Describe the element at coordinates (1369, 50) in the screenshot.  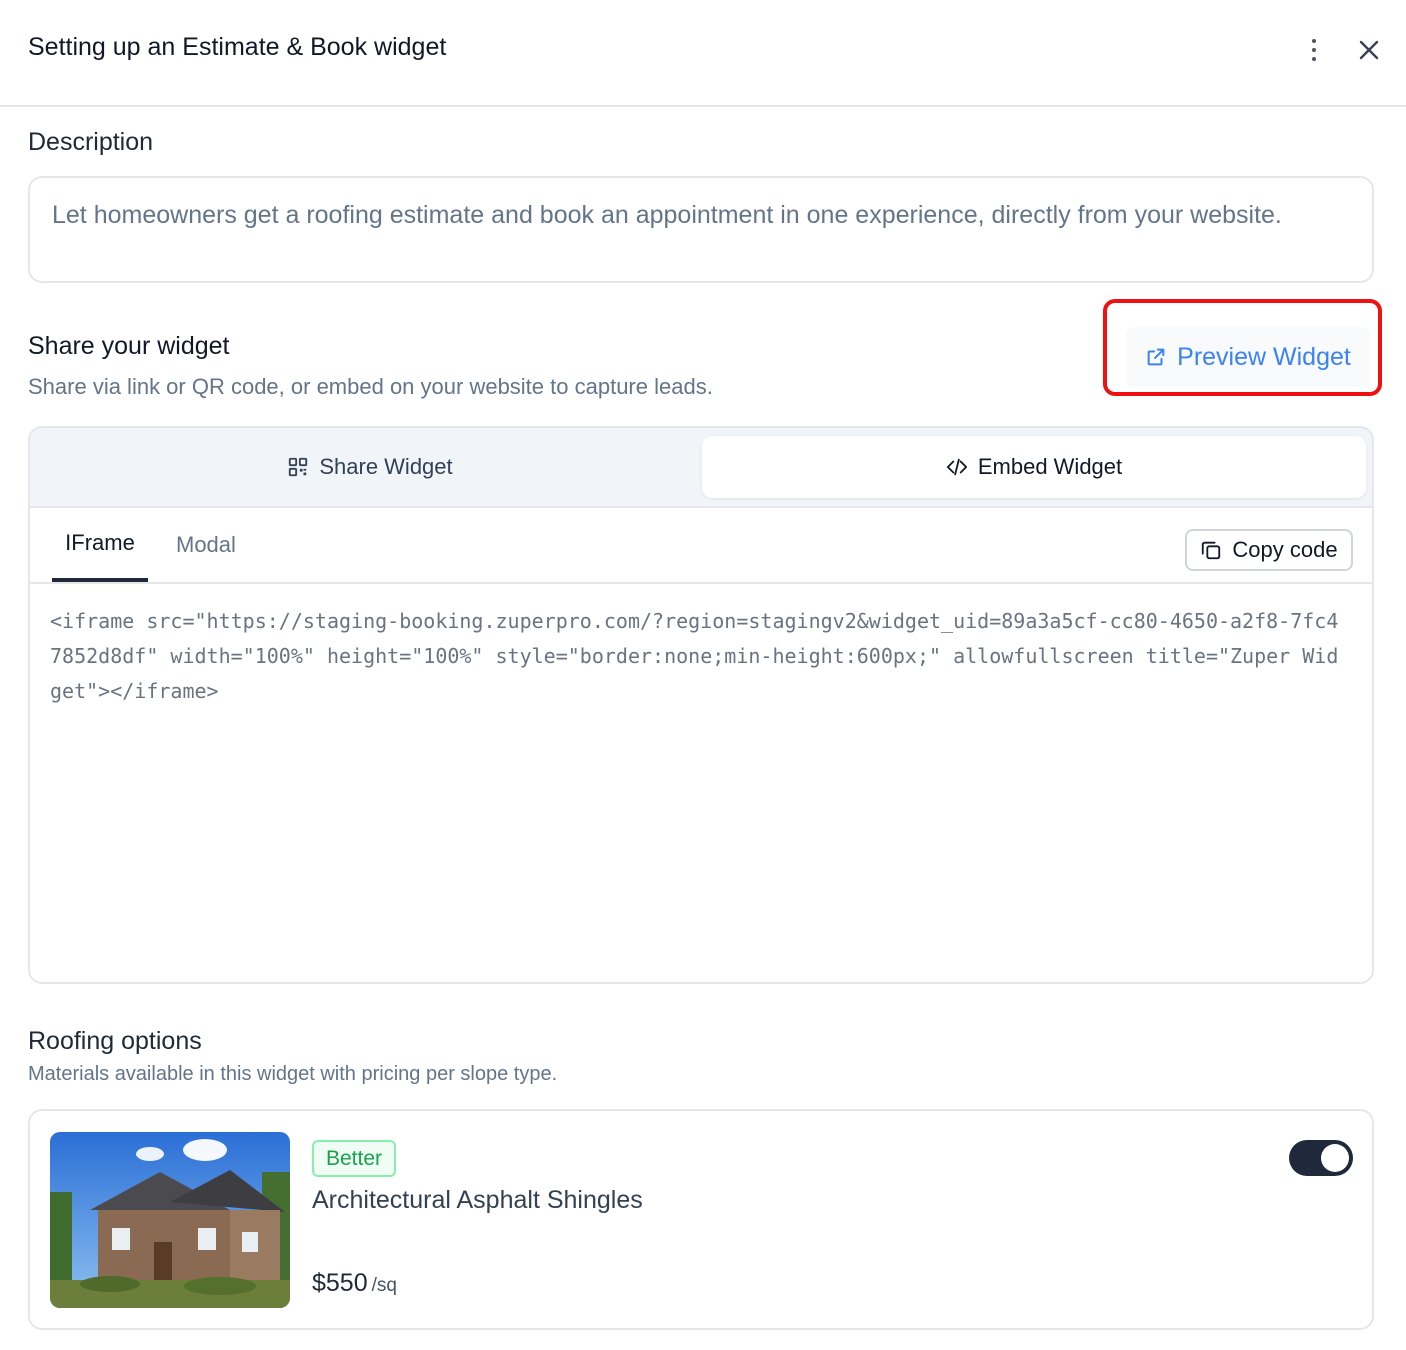
I see `close-icon` at that location.